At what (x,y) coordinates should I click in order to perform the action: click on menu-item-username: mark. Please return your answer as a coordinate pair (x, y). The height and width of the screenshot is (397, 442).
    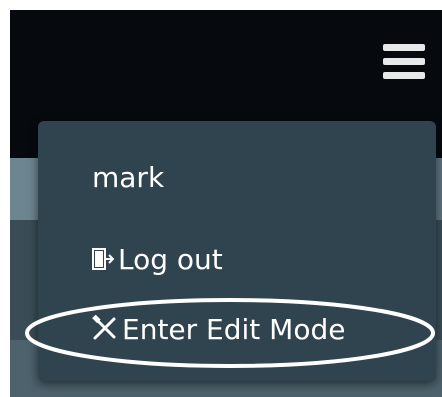
    Looking at the image, I should click on (128, 178).